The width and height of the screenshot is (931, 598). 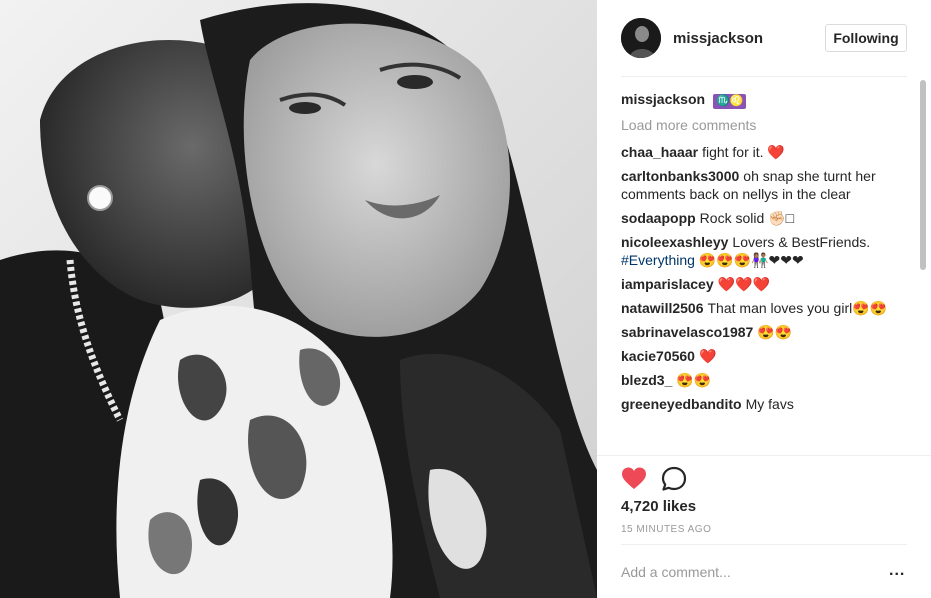 What do you see at coordinates (743, 152) in the screenshot?
I see `comment-text: fight for it. ❤️` at bounding box center [743, 152].